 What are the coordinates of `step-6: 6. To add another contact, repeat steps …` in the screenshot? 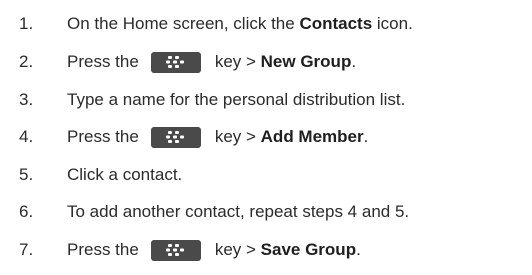 It's located at (266, 212).